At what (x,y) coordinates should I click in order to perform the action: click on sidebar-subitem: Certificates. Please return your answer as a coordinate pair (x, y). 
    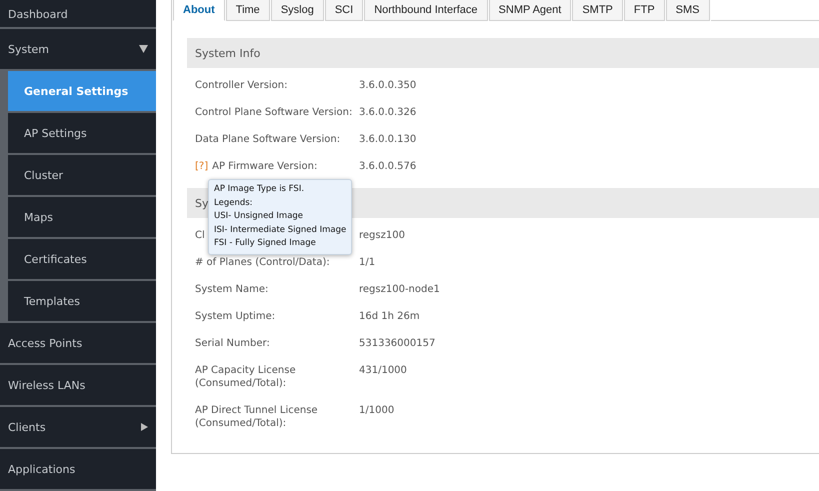
    Looking at the image, I should click on (82, 259).